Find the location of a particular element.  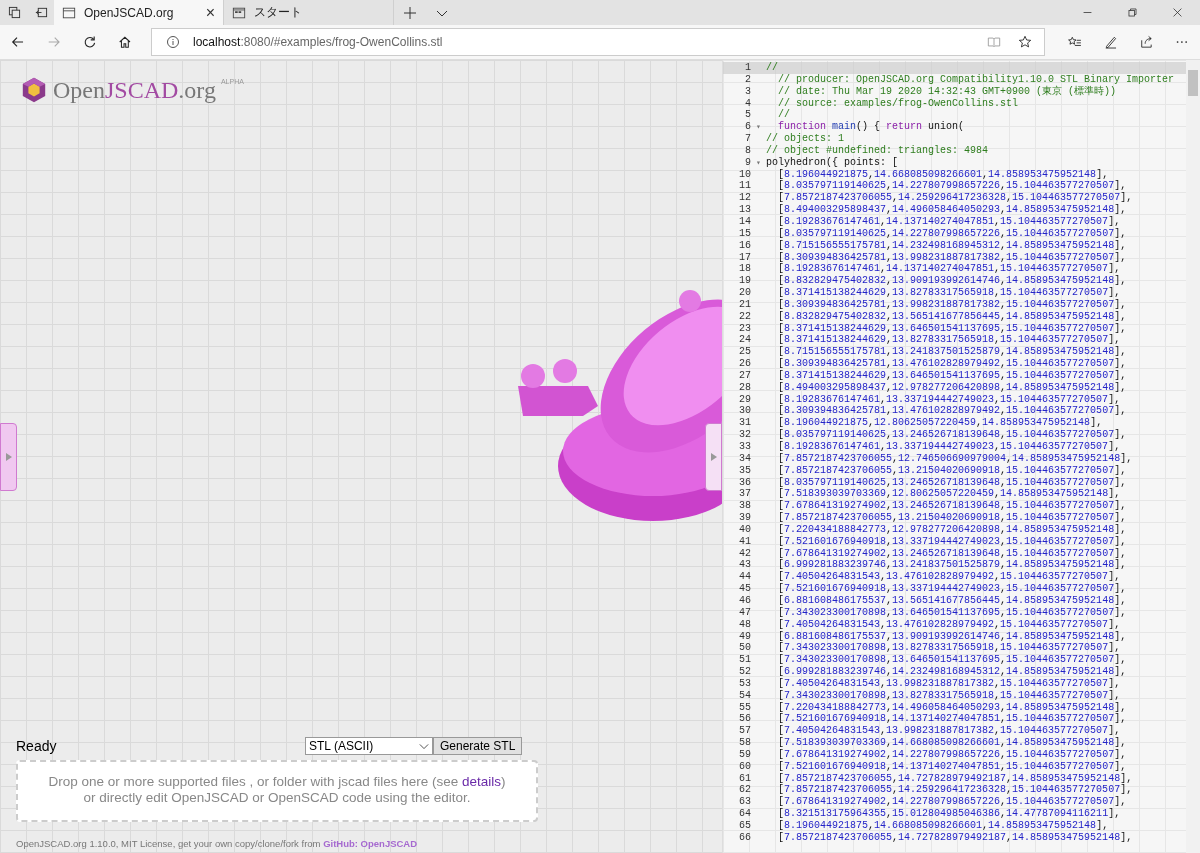

code-line: // date: Thu Mar 19 2020 14:32:43 GMT+0900 (東京 (標準時)) is located at coordinates (947, 91).